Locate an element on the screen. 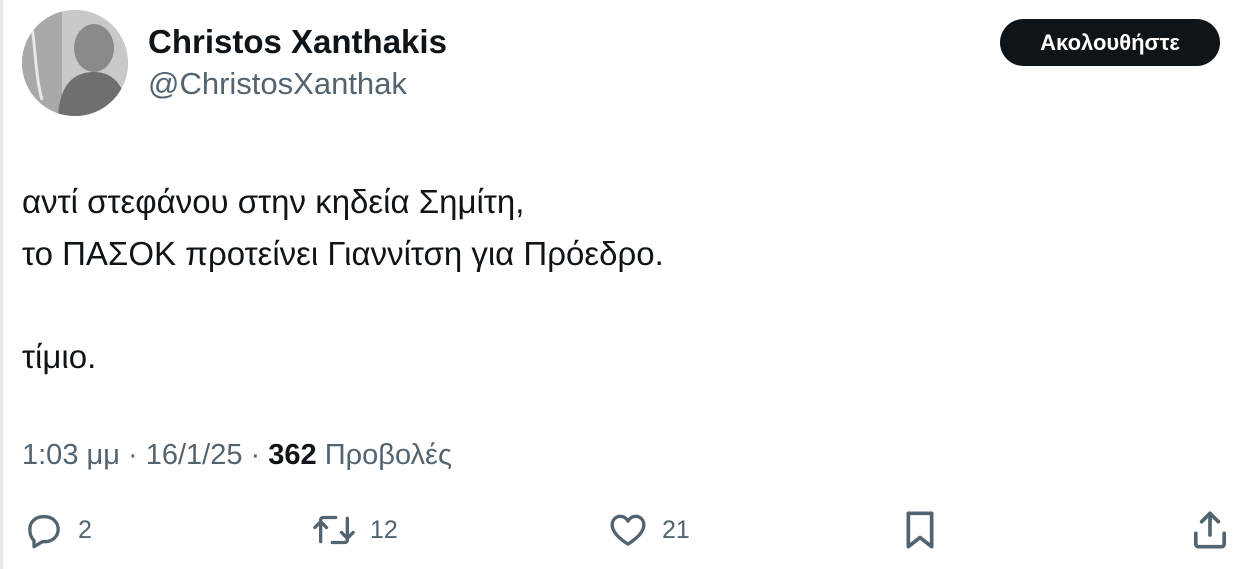 The width and height of the screenshot is (1242, 569). reply-count: 2 is located at coordinates (85, 530).